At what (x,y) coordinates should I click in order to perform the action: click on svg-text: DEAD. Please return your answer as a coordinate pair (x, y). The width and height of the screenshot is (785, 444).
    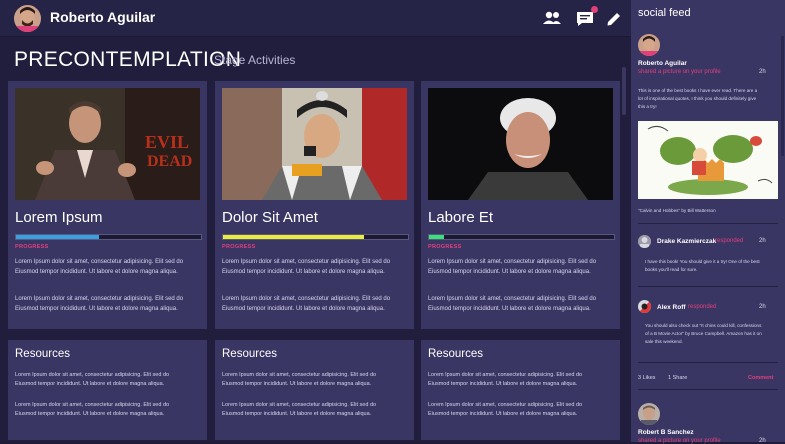
    Looking at the image, I should click on (169, 161).